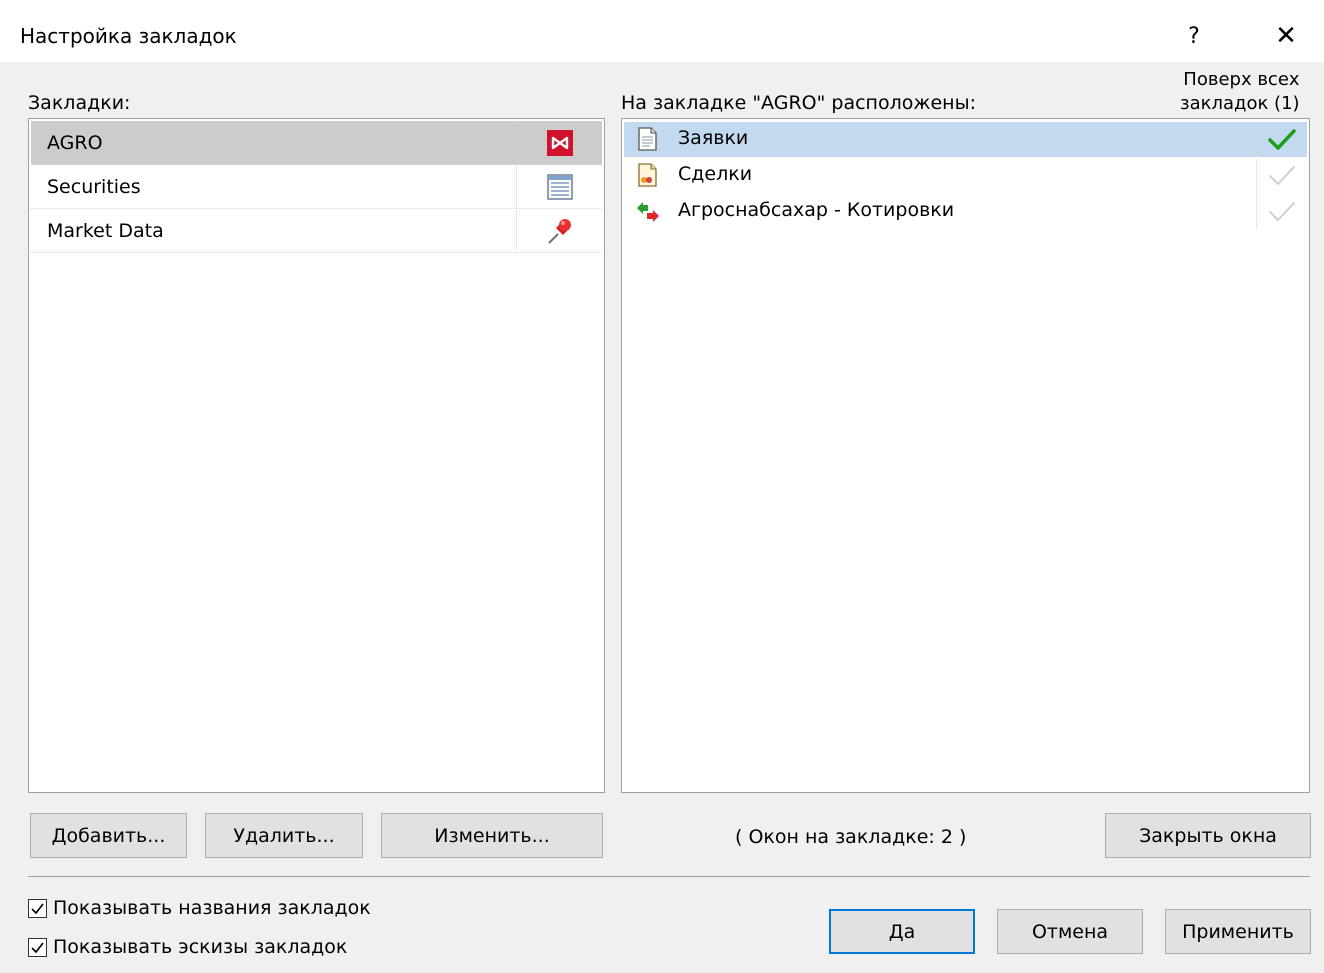 This screenshot has height=973, width=1324. Describe the element at coordinates (816, 210) in the screenshot. I see `window-label: Агроснабсахар - Котировки` at that location.